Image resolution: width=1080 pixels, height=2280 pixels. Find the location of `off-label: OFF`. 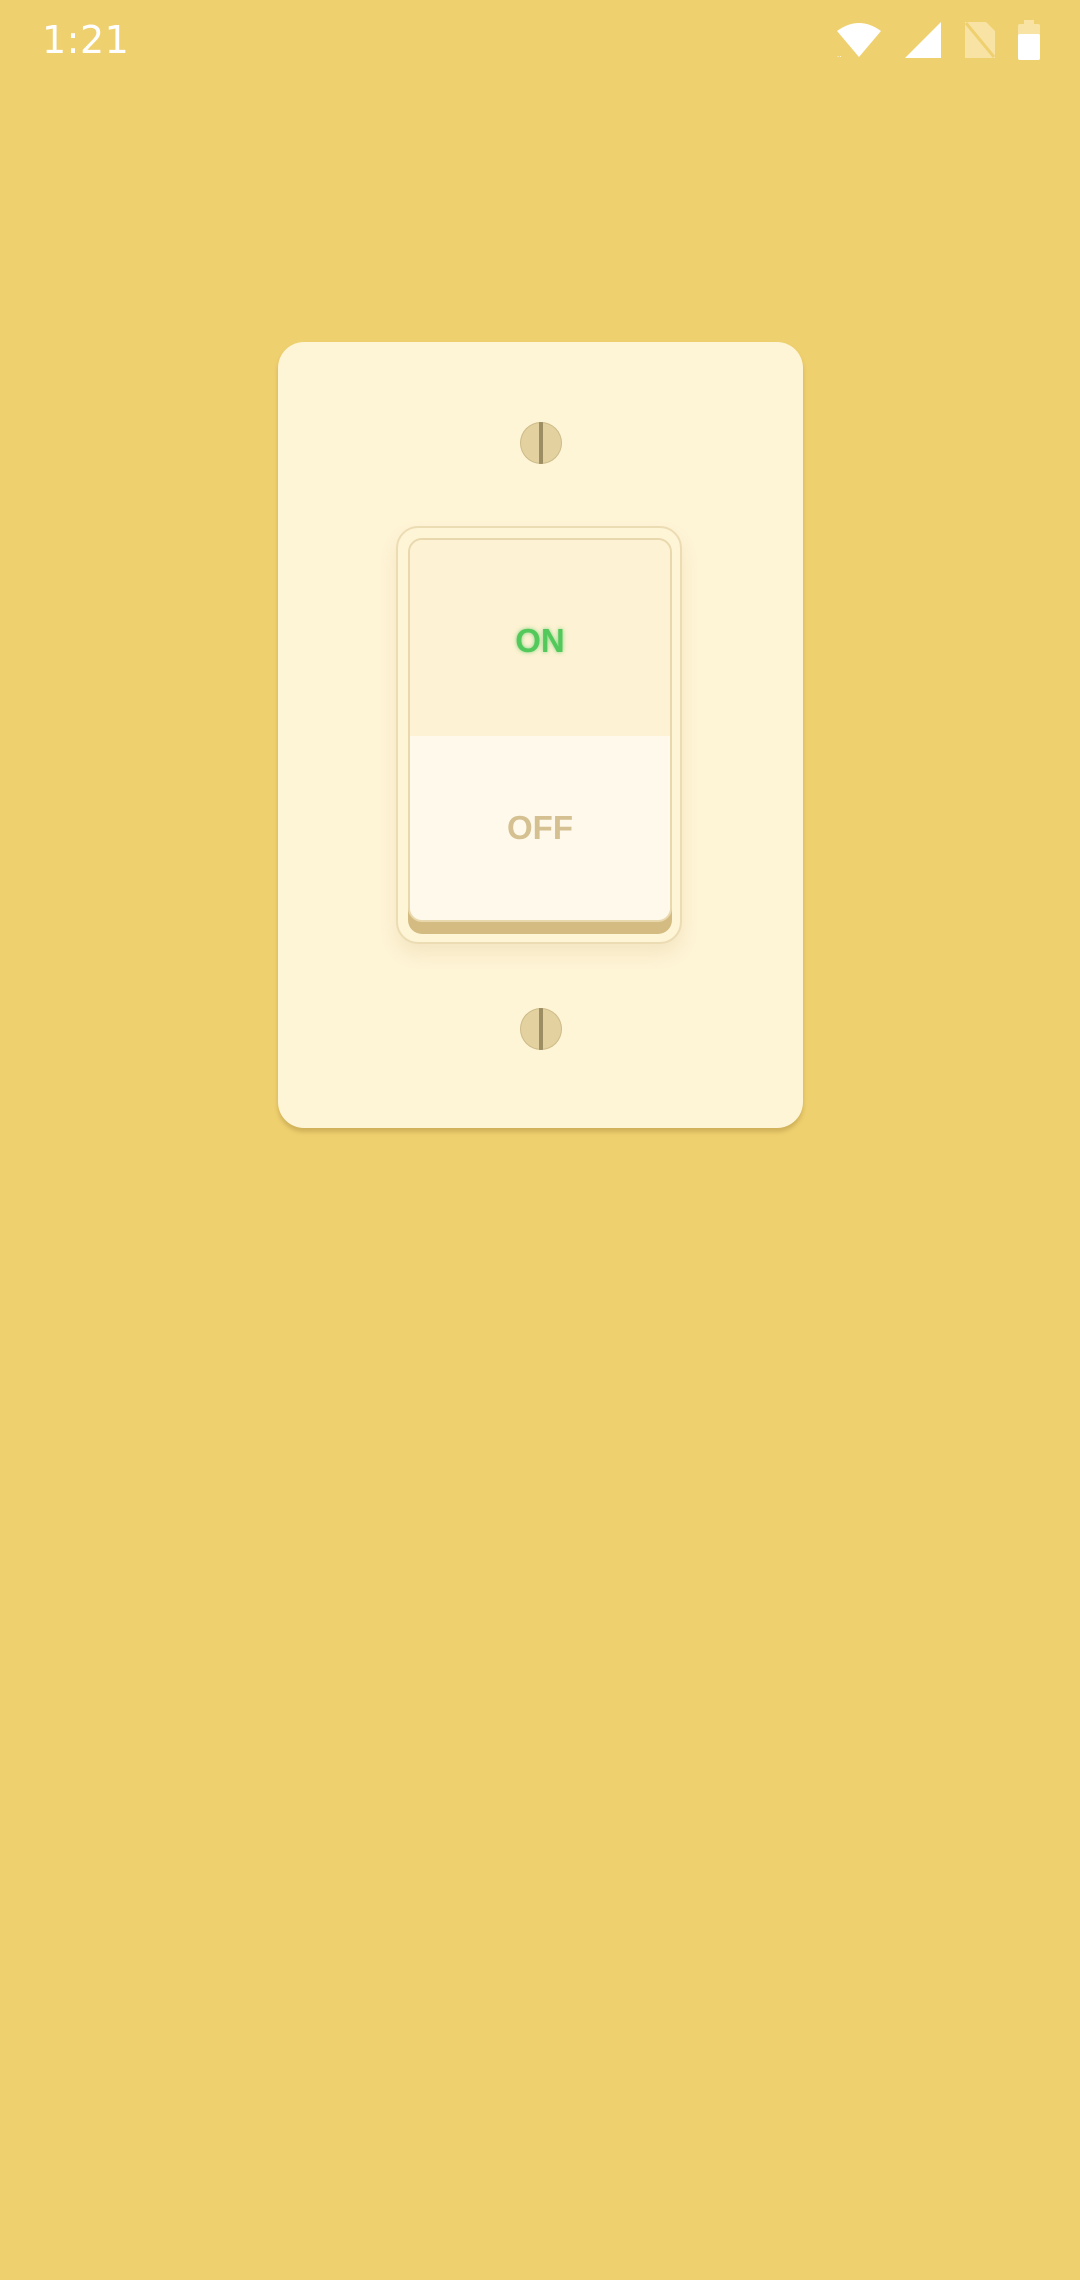

off-label: OFF is located at coordinates (540, 827).